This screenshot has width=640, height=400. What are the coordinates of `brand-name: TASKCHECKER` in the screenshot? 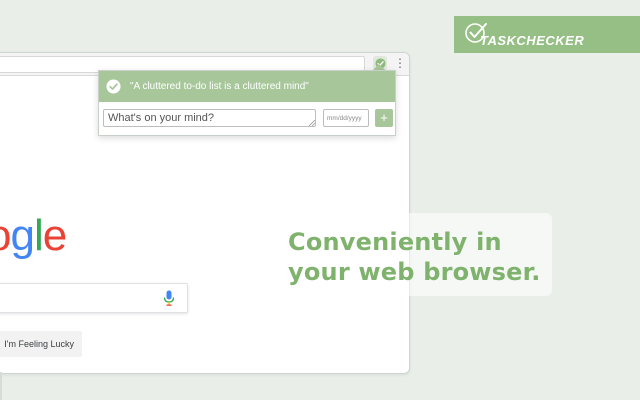 It's located at (532, 40).